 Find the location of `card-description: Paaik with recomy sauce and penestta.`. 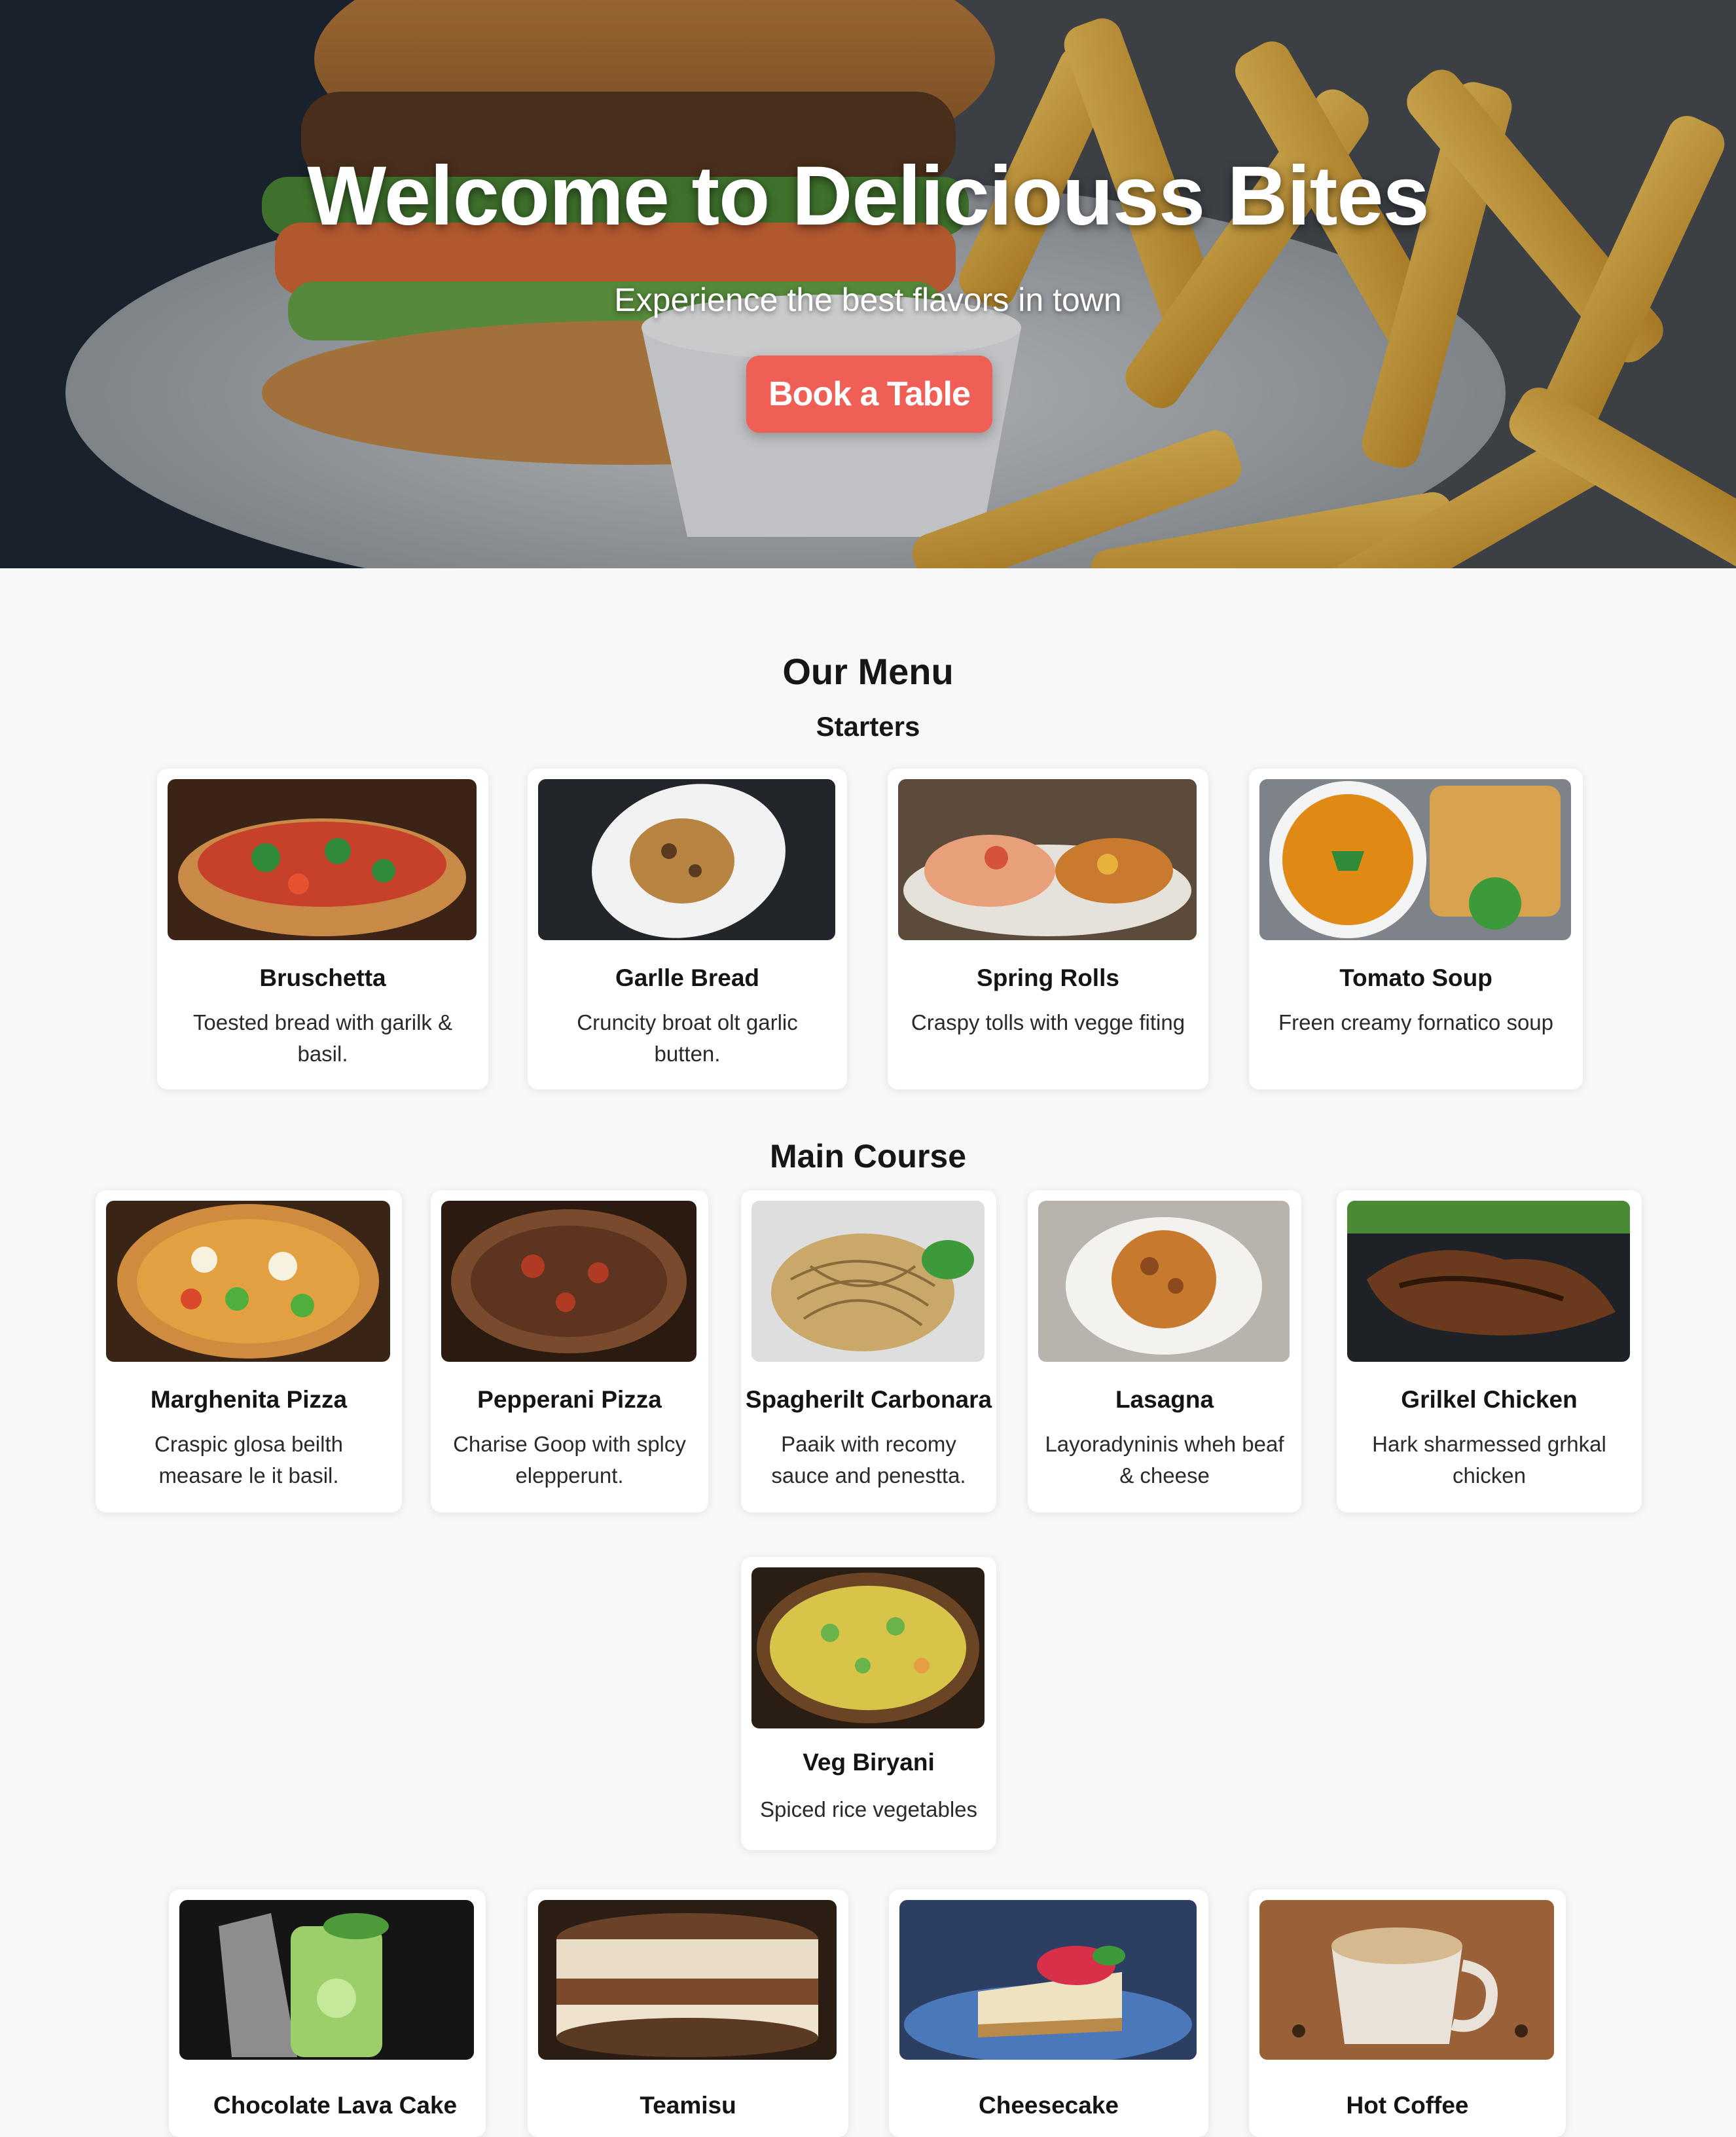

card-description: Paaik with recomy sauce and penestta. is located at coordinates (869, 1460).